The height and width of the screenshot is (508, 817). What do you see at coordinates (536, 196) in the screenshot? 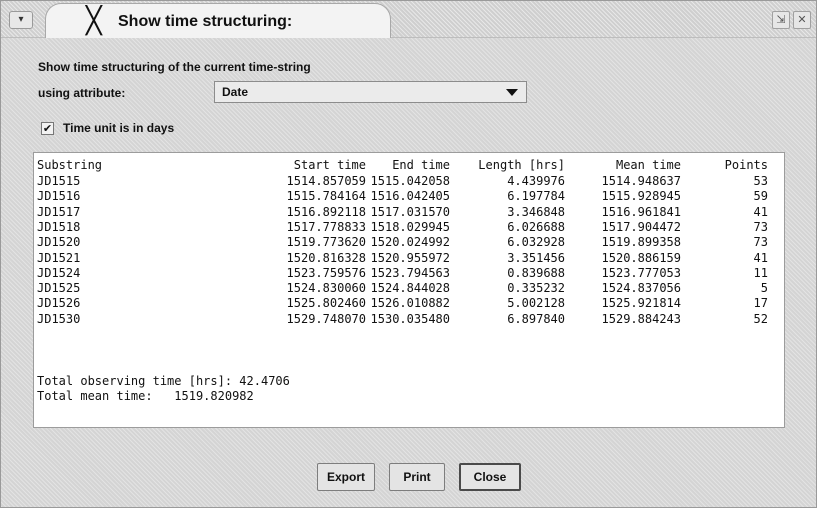
I see `cell-length: 6.197784` at bounding box center [536, 196].